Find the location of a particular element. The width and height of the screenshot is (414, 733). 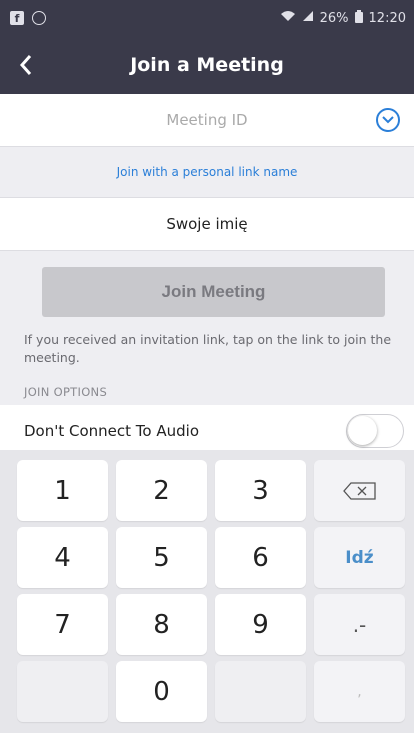

key-8: 8 is located at coordinates (161, 624).